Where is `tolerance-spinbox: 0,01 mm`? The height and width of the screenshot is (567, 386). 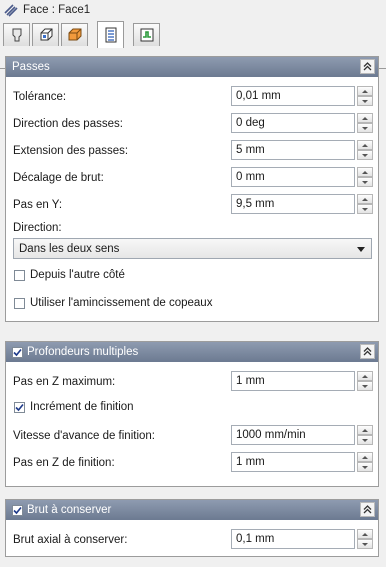 tolerance-spinbox: 0,01 mm is located at coordinates (303, 96).